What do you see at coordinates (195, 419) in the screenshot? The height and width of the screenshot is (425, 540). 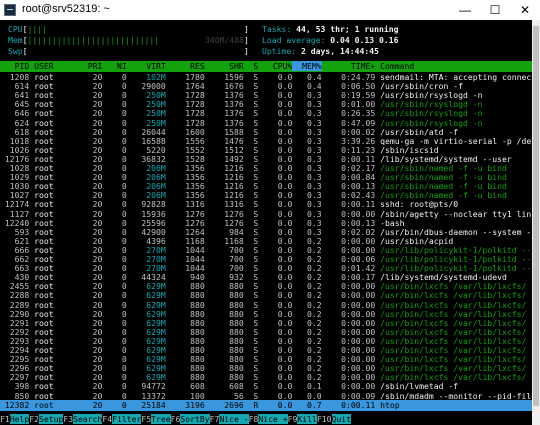 I see `fkey-label-sortby: SortBy` at bounding box center [195, 419].